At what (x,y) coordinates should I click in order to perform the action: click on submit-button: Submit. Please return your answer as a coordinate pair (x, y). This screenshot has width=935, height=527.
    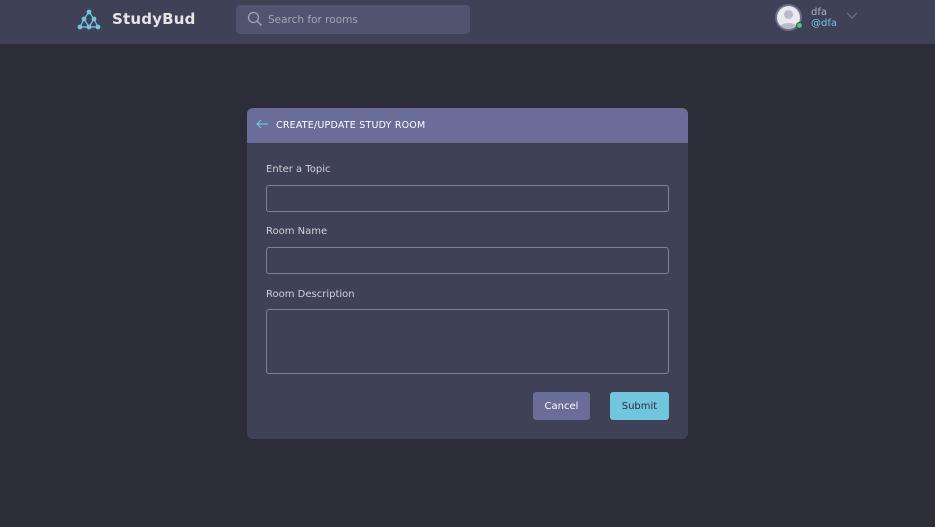
    Looking at the image, I should click on (639, 406).